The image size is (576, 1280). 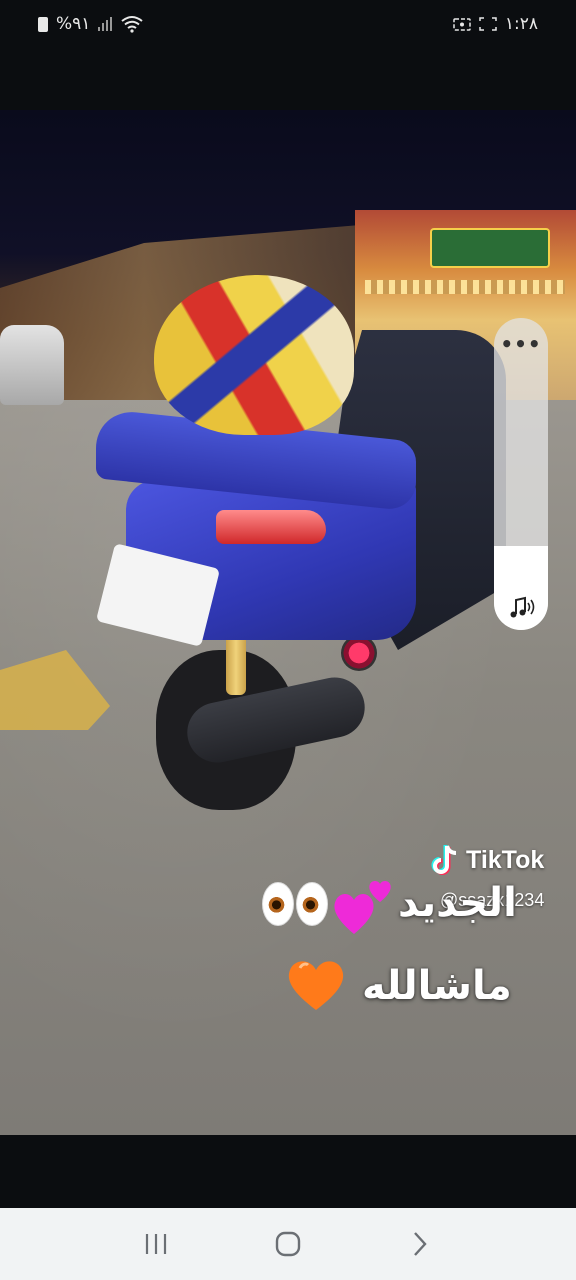 I want to click on signal-icon, so click(x=105, y=24).